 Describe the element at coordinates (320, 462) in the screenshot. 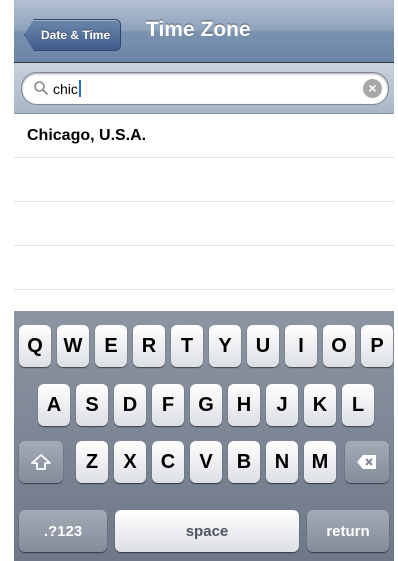

I see `key-m: M` at that location.